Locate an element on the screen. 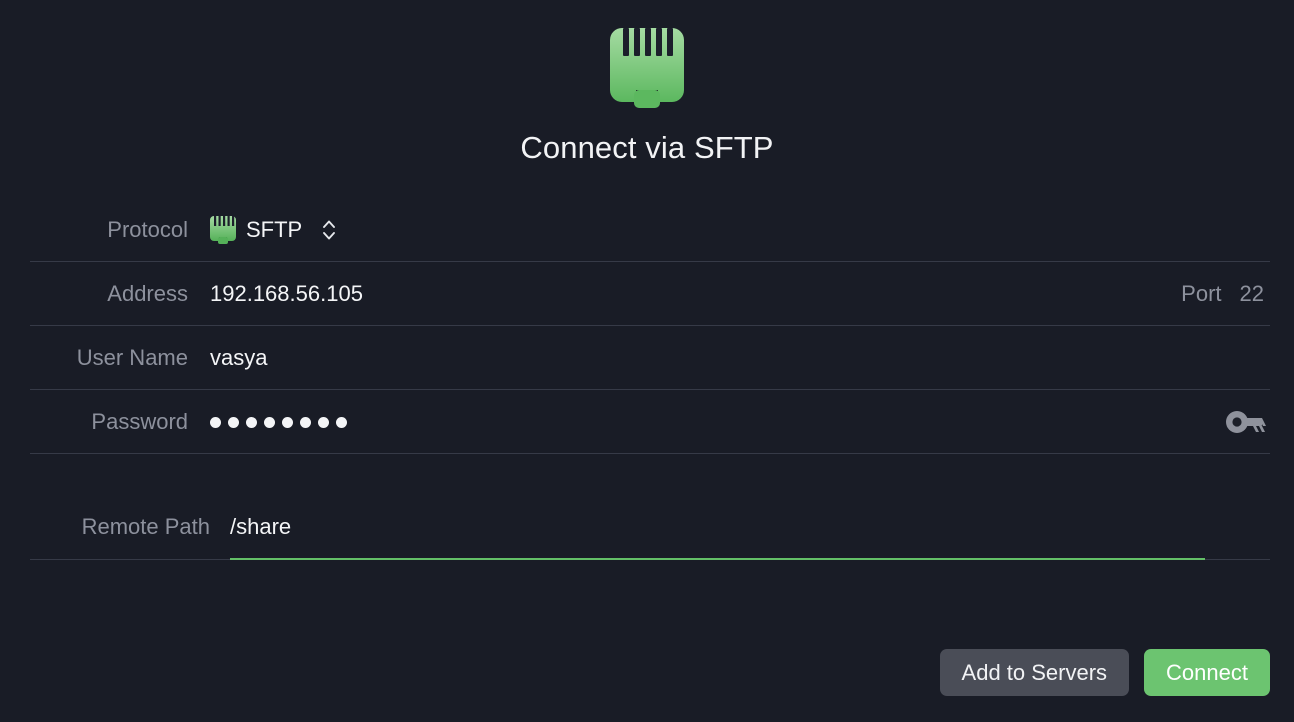  password-field is located at coordinates (740, 422).